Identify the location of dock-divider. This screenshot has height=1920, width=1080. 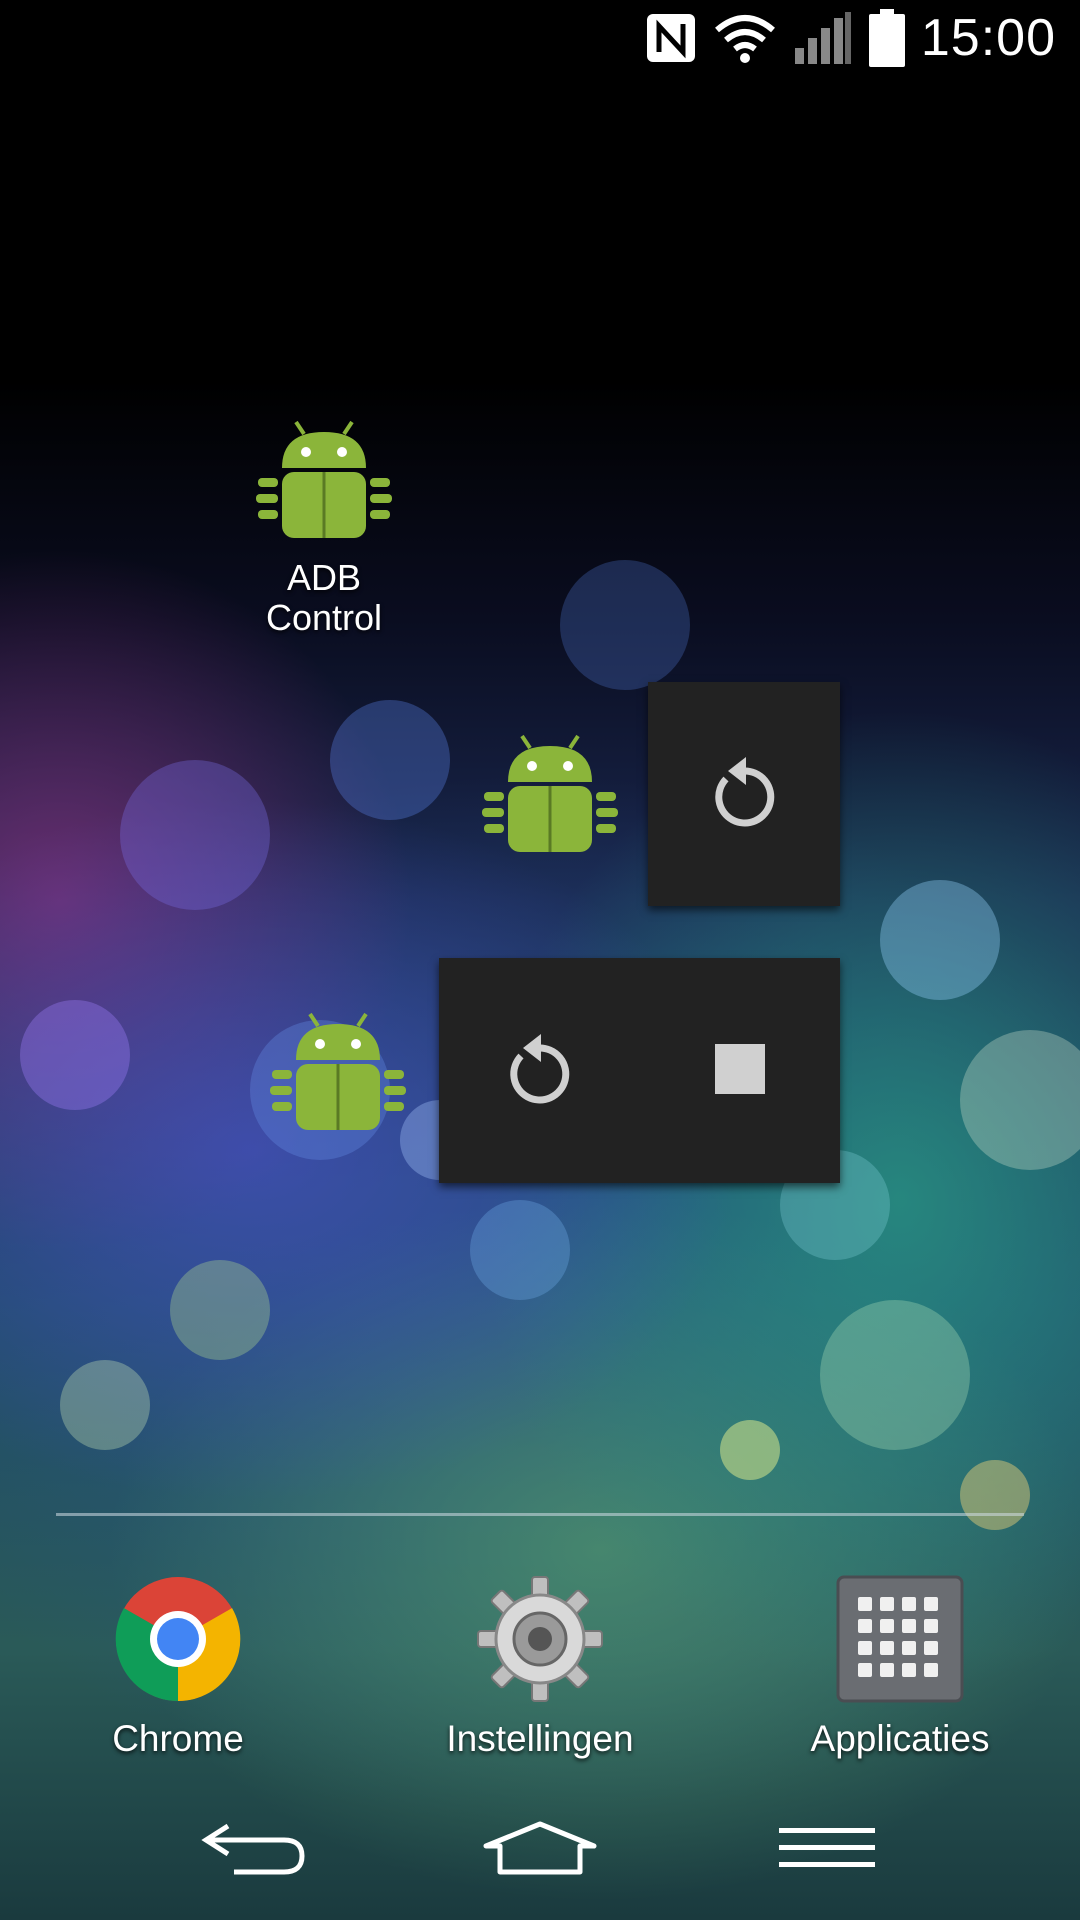
(540, 1514).